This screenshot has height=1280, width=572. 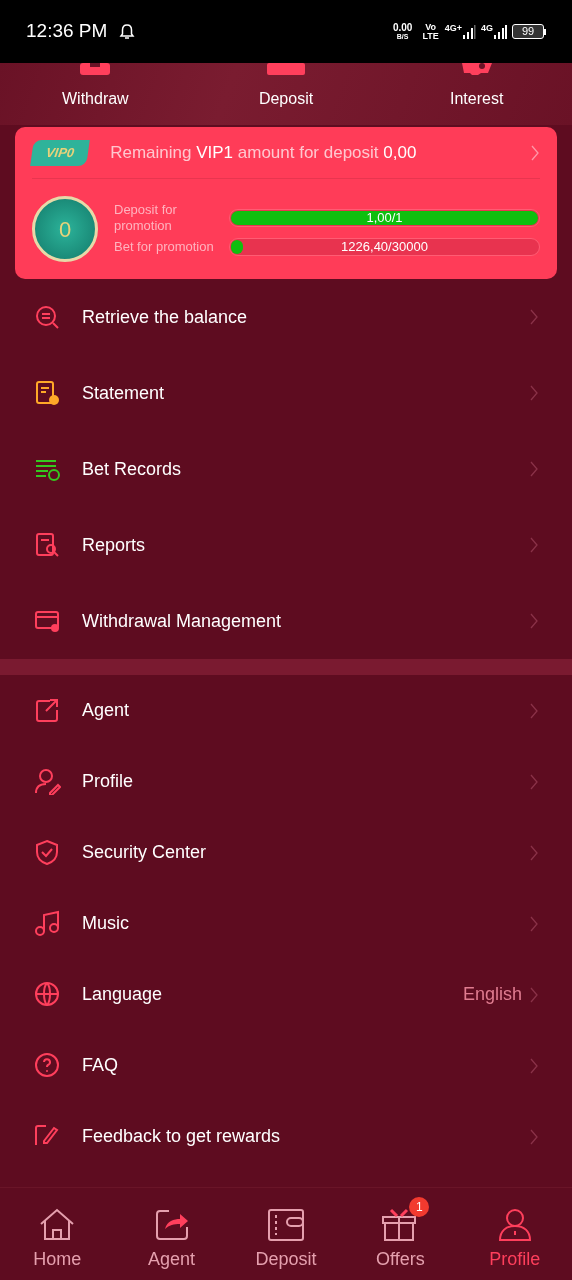 I want to click on menu-item: Retrieve the balance, so click(x=286, y=317).